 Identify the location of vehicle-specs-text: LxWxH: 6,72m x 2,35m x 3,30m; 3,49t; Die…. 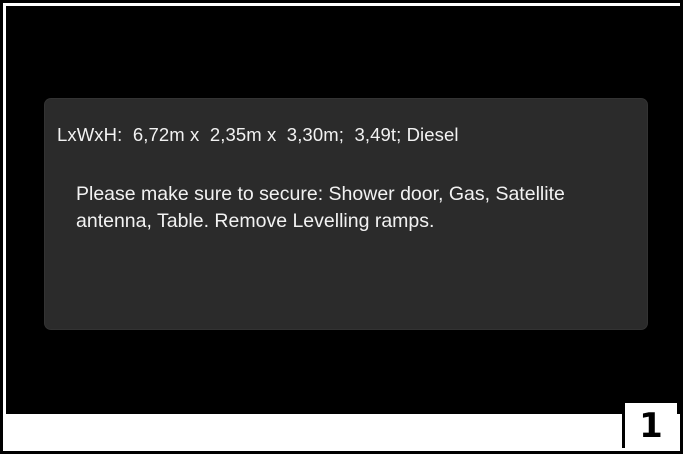
(258, 134).